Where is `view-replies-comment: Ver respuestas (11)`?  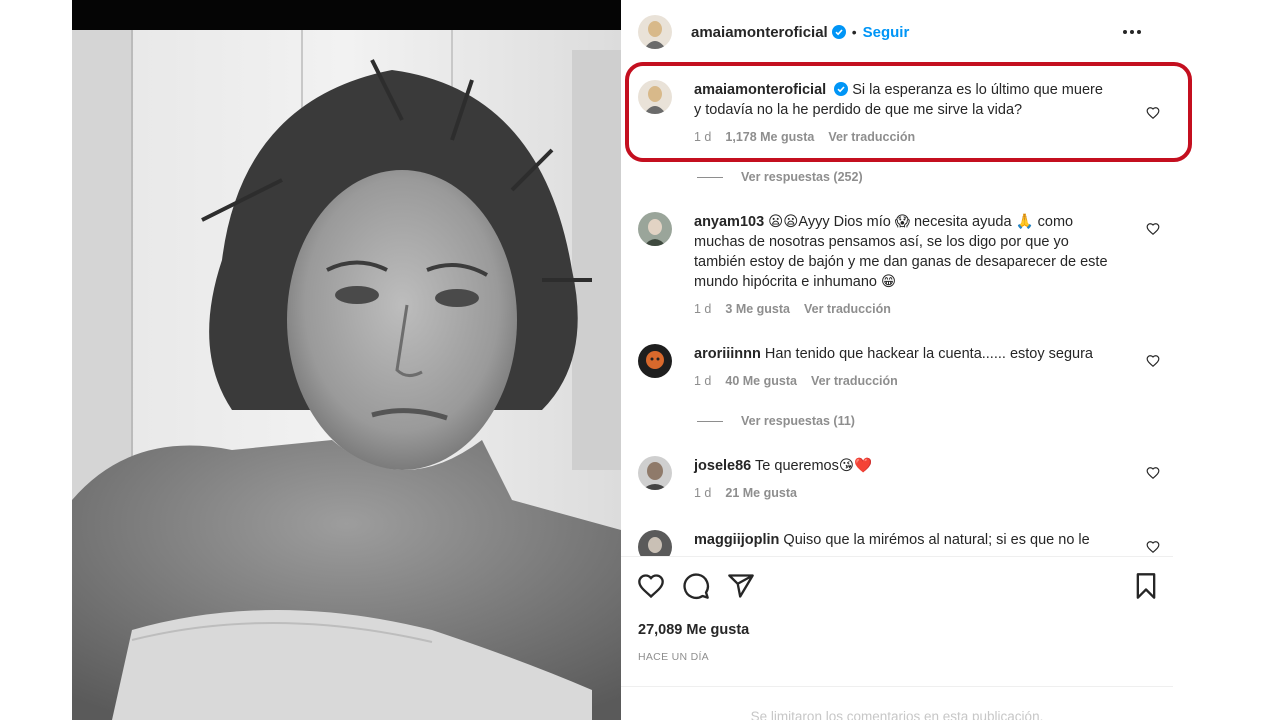 view-replies-comment: Ver respuestas (11) is located at coordinates (776, 421).